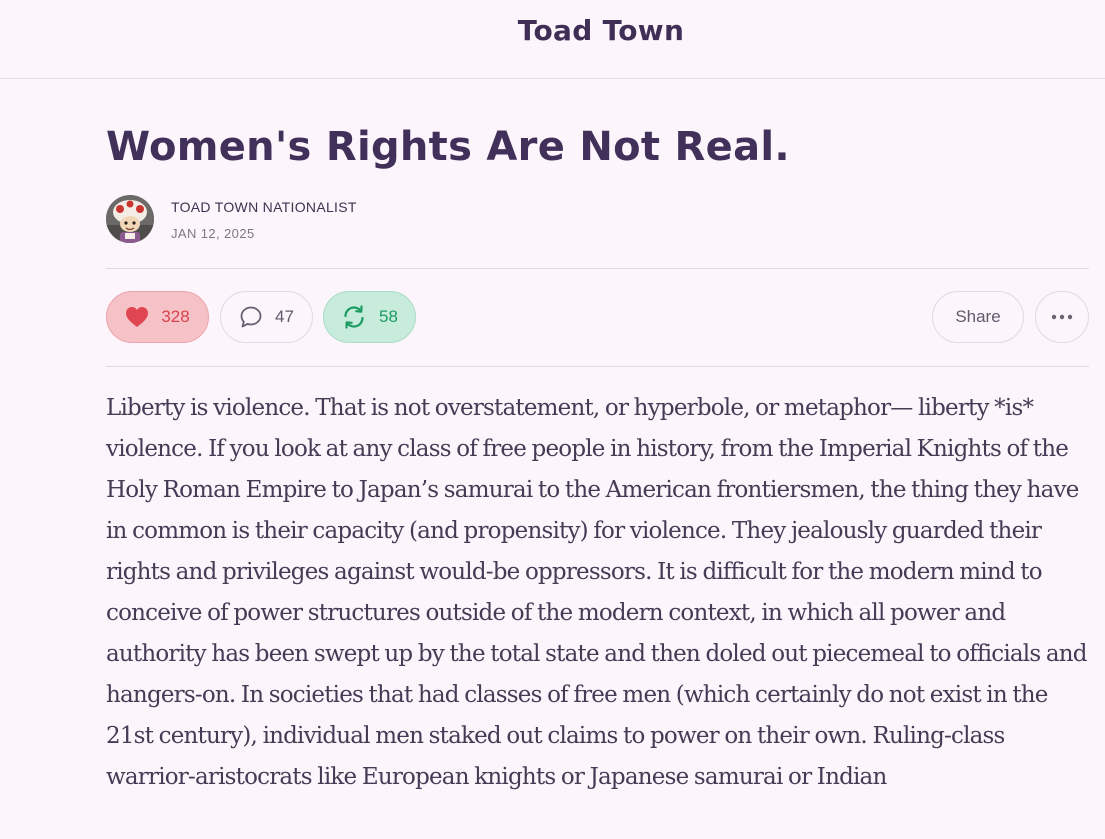 Image resolution: width=1105 pixels, height=839 pixels. What do you see at coordinates (552, 30) in the screenshot?
I see `site-title: Toad Town` at bounding box center [552, 30].